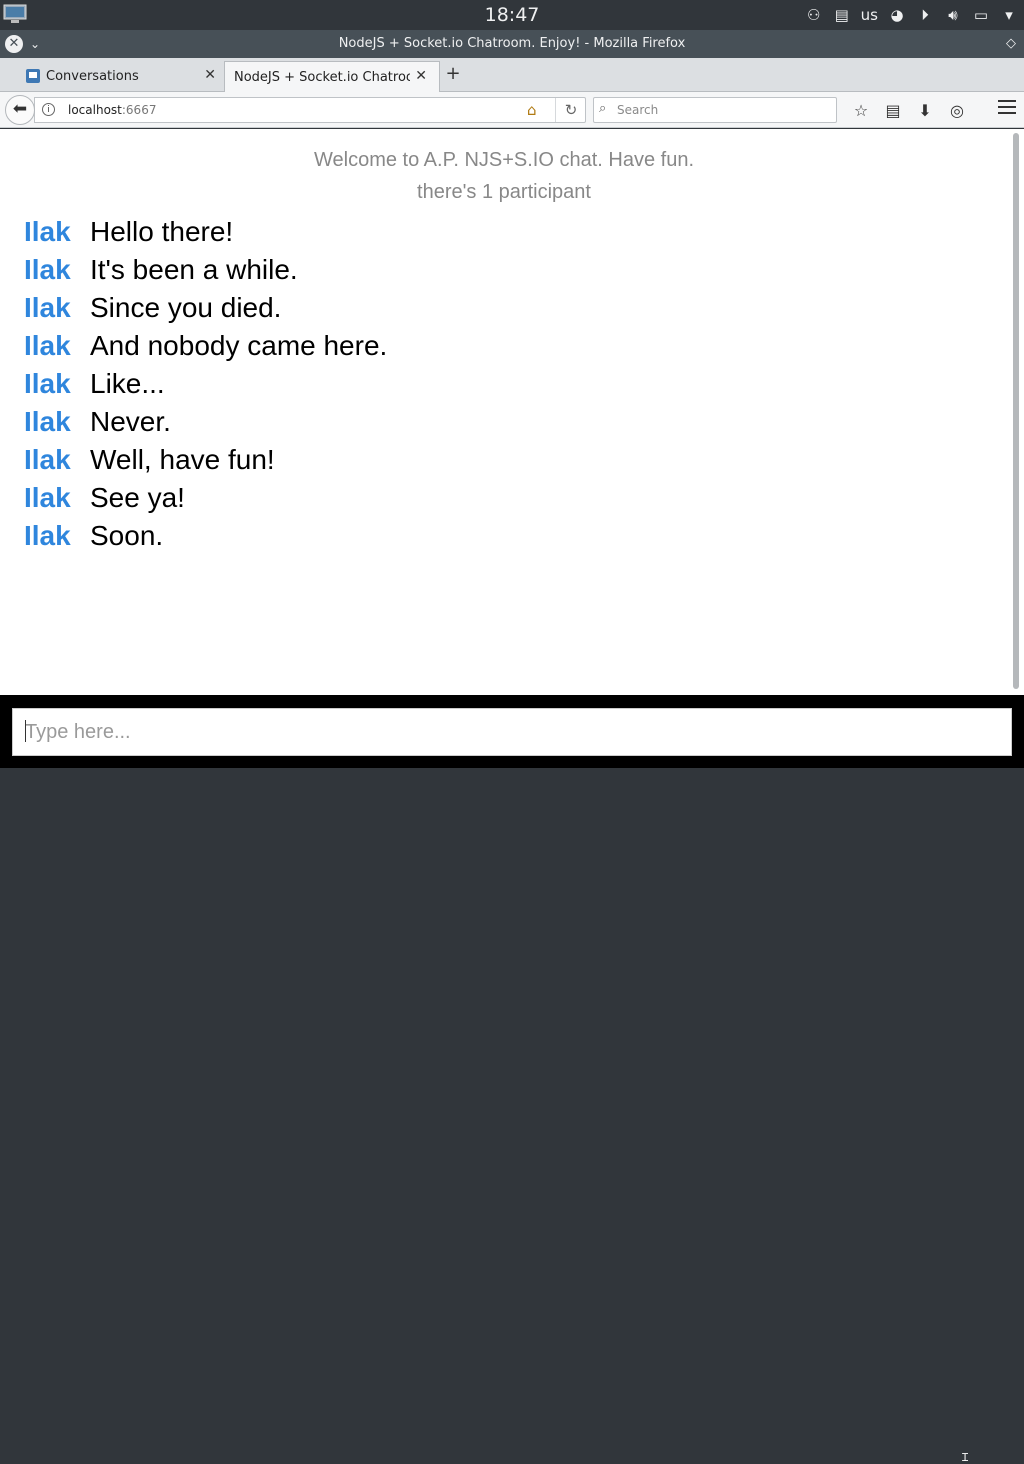 The height and width of the screenshot is (1464, 1024). What do you see at coordinates (205, 422) in the screenshot?
I see `message-row: Ilak Never.` at bounding box center [205, 422].